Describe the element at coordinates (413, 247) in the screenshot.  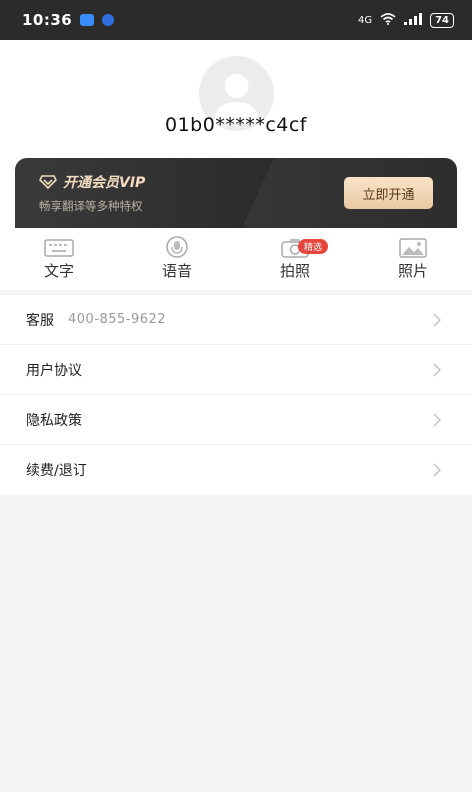
I see `image-icon` at that location.